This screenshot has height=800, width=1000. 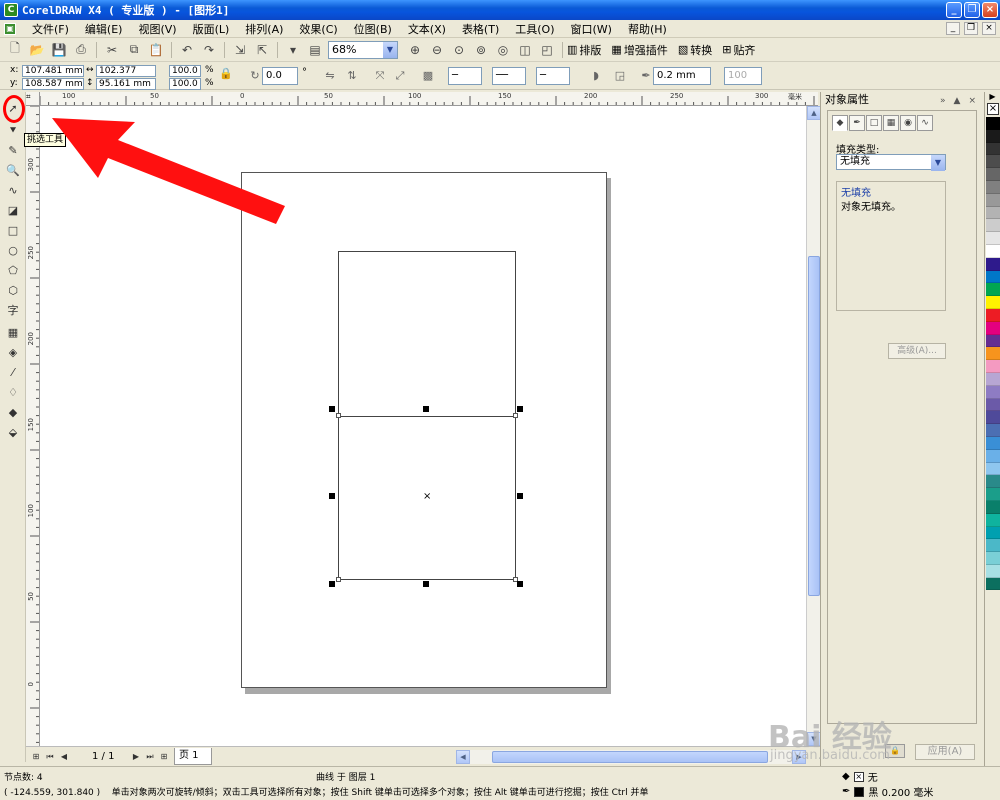 What do you see at coordinates (53, 84) in the screenshot?
I see `y-position-field: 108.587 mm` at bounding box center [53, 84].